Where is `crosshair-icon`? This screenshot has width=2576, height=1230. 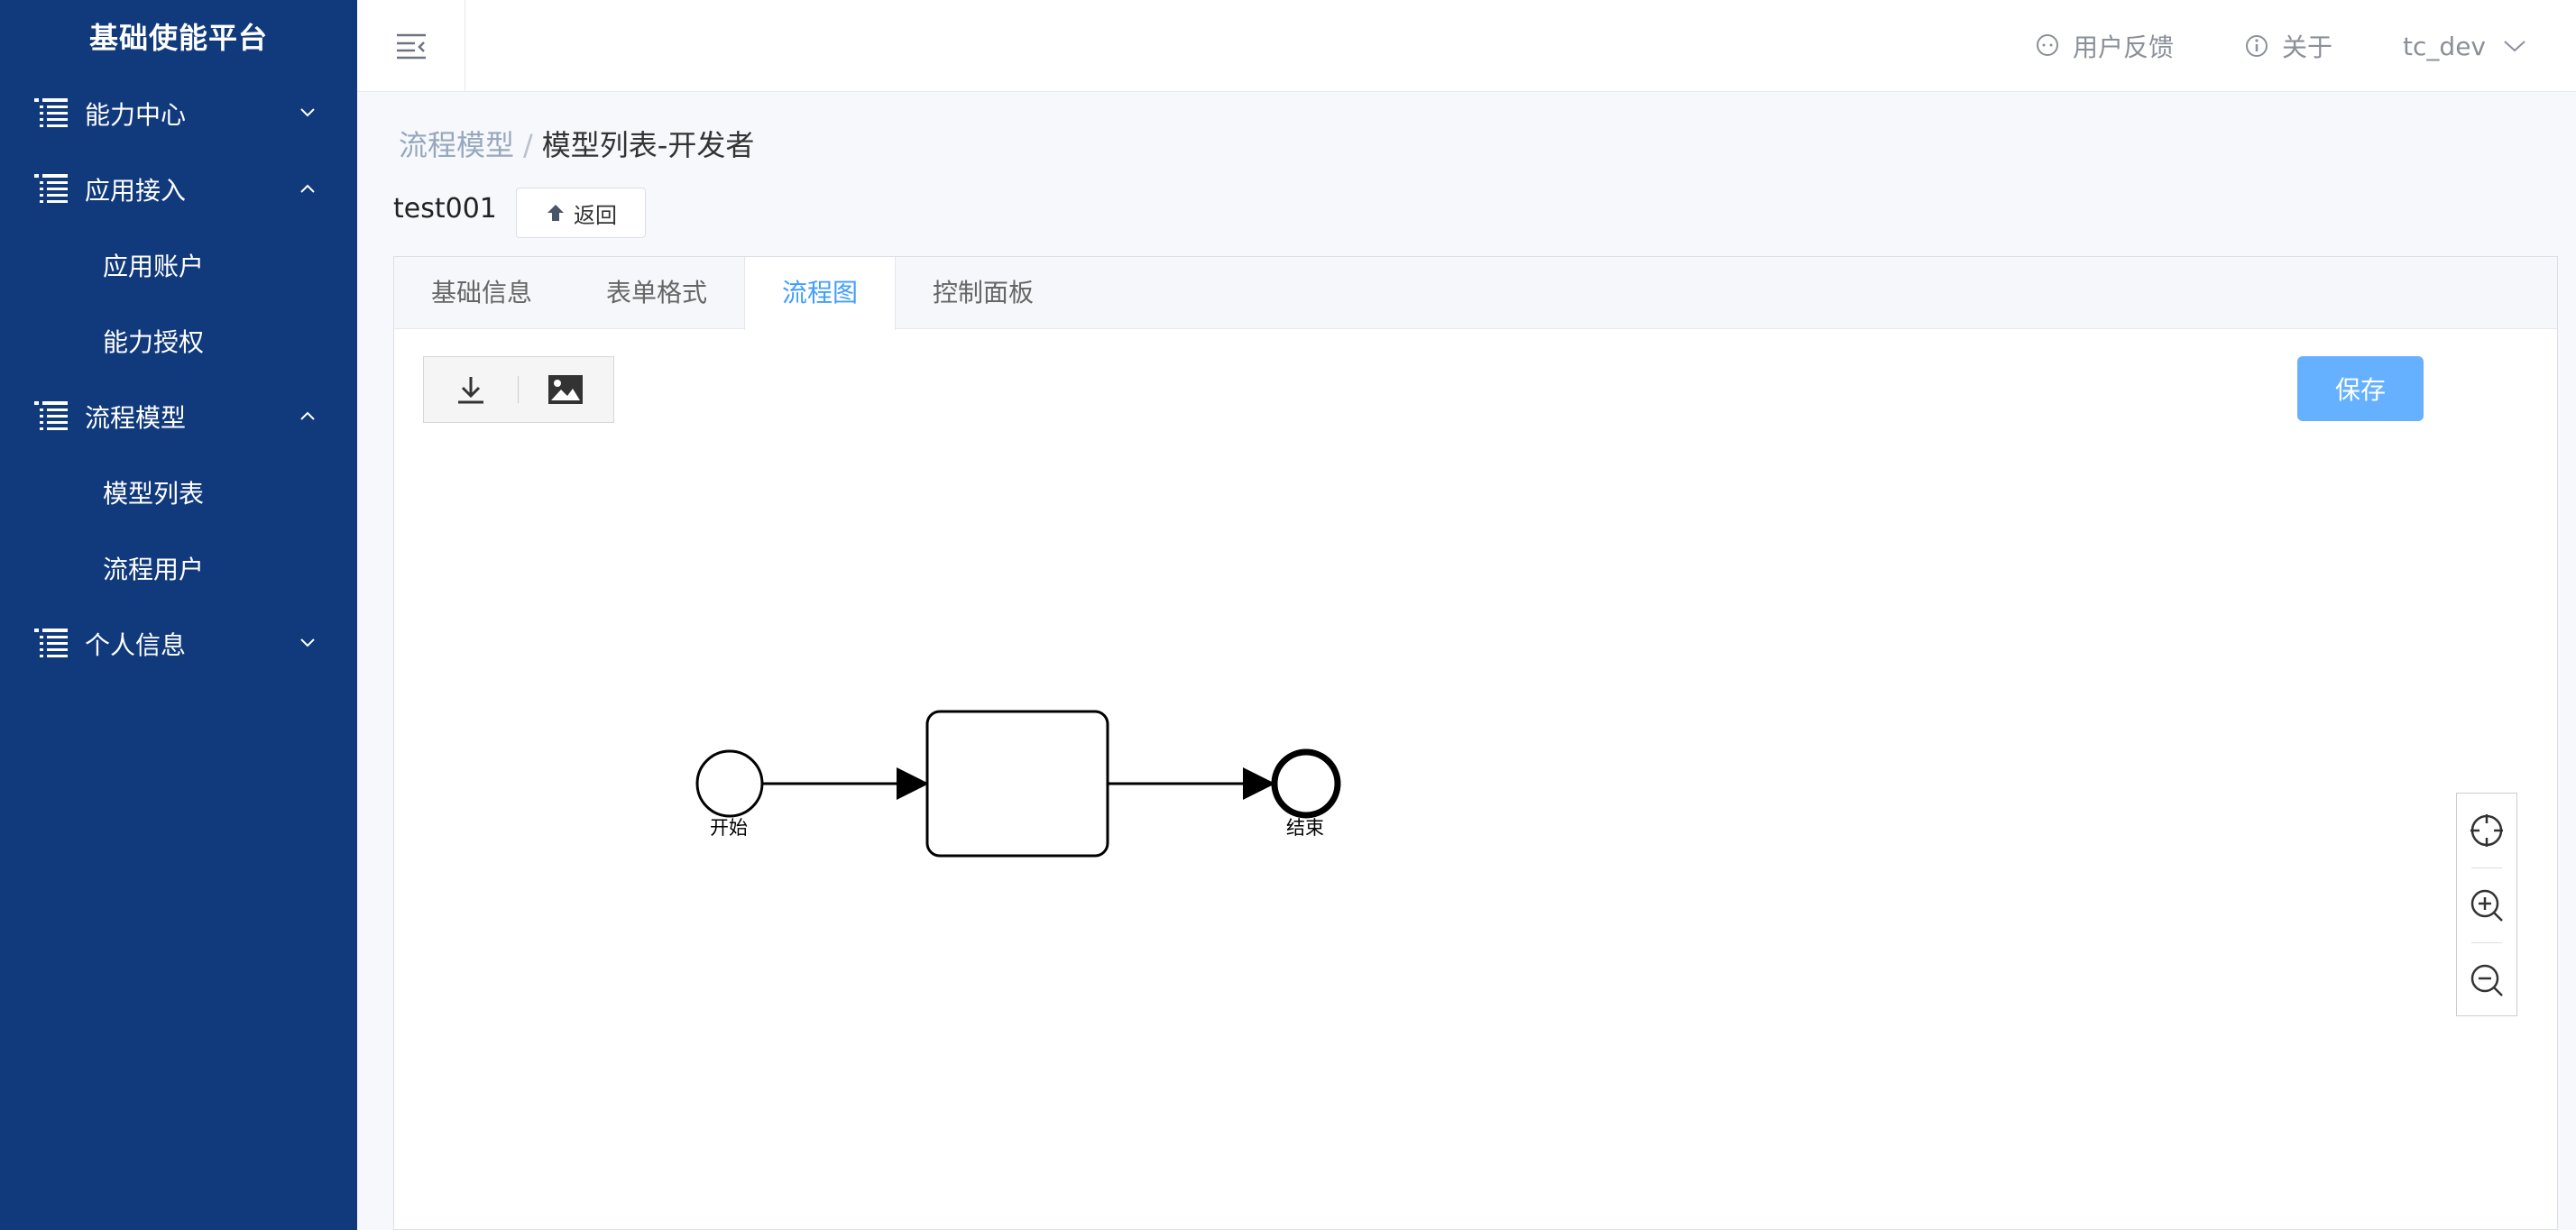 crosshair-icon is located at coordinates (2486, 830).